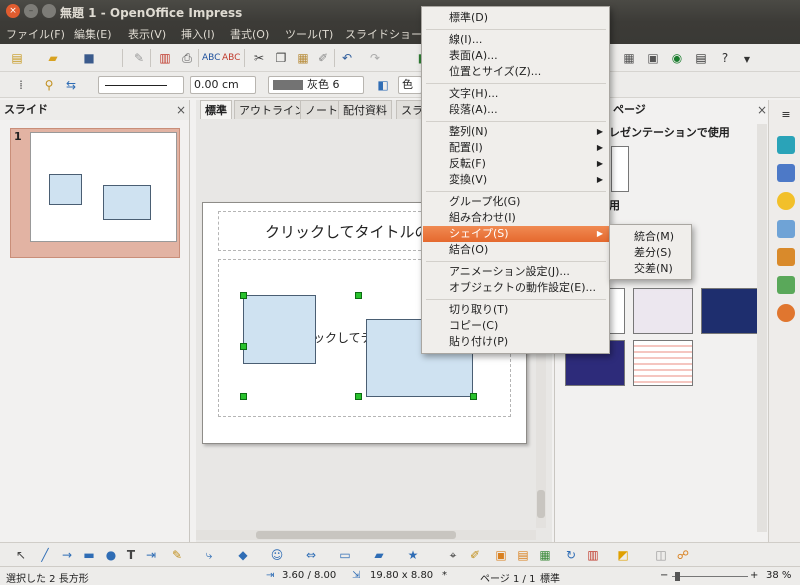 Image resolution: width=800 pixels, height=585 pixels. What do you see at coordinates (453, 555) in the screenshot?
I see `points-icon: ⌖` at bounding box center [453, 555].